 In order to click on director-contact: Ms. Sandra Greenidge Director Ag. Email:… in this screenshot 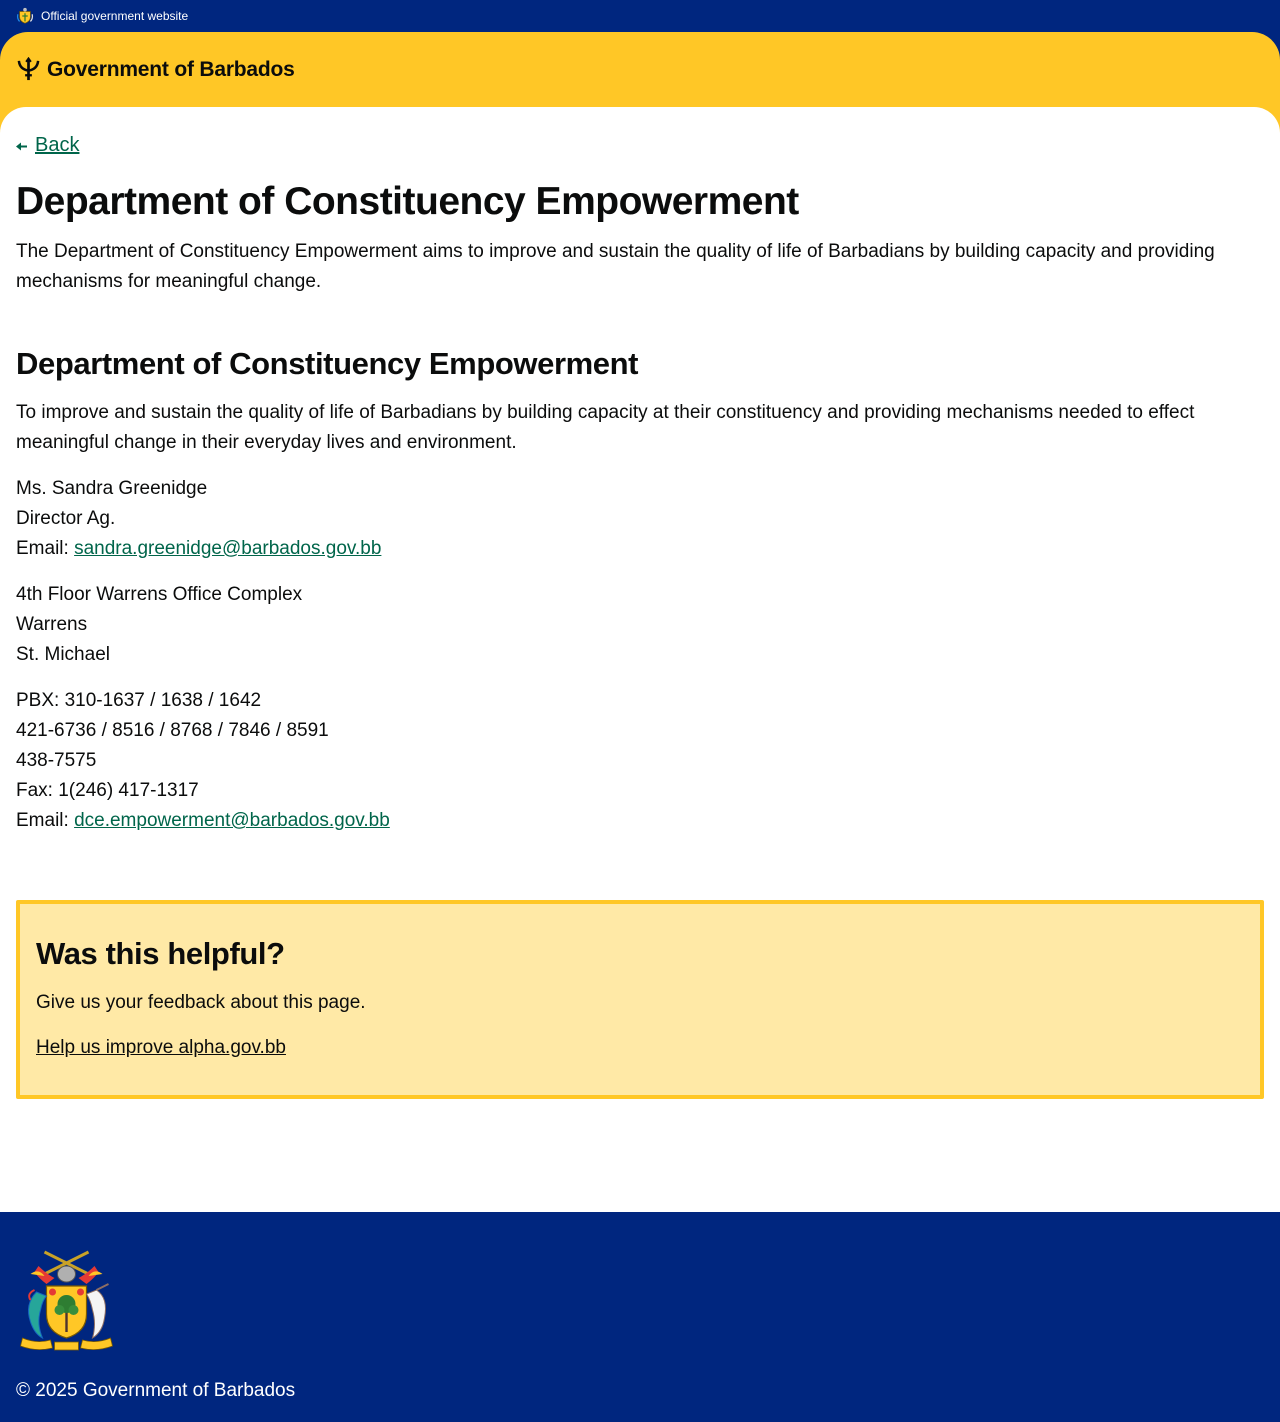, I will do `click(636, 519)`.